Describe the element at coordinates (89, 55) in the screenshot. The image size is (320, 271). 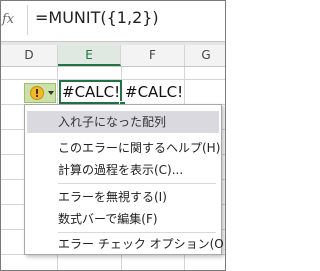
I see `column-header-e: E` at that location.